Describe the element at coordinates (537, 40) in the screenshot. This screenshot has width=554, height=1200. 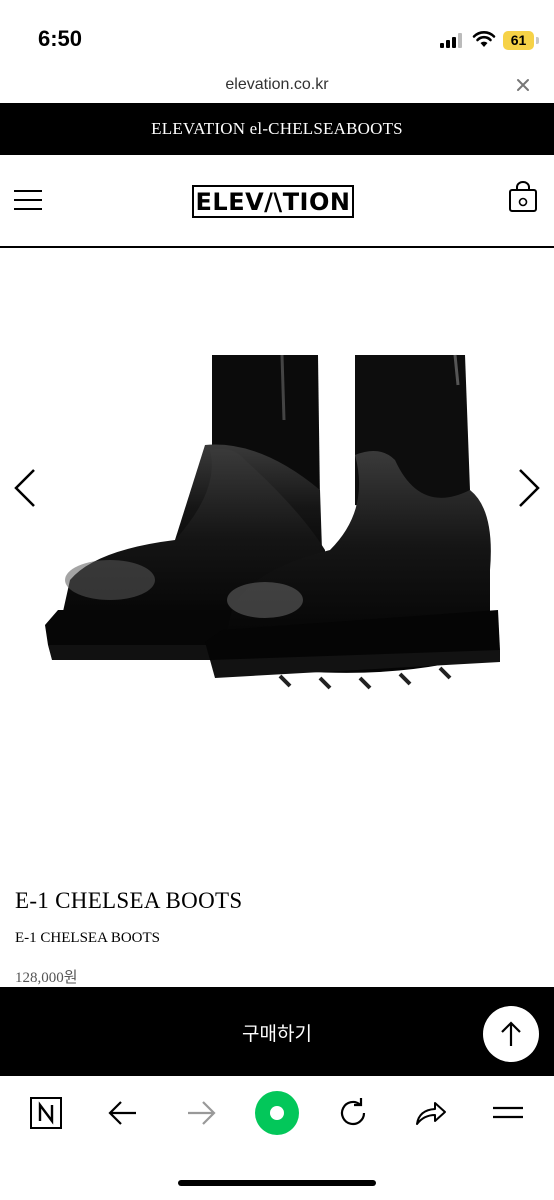
I see `battery-nub` at that location.